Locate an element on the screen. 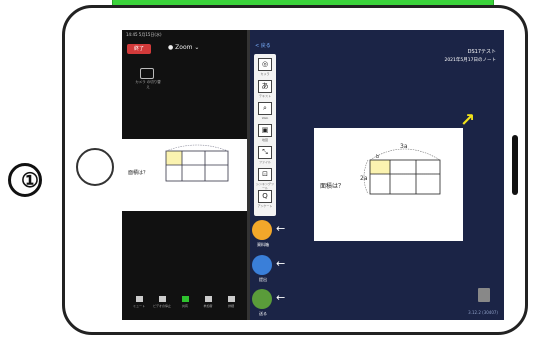  note-dim-small: b is located at coordinates (377, 157).